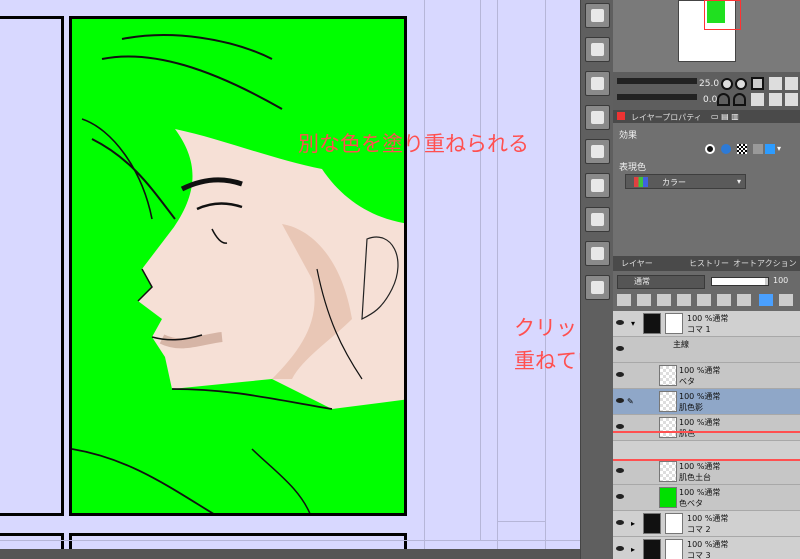  I want to click on layer-row: ✎ 100 %通常 肌色影, so click(706, 402).